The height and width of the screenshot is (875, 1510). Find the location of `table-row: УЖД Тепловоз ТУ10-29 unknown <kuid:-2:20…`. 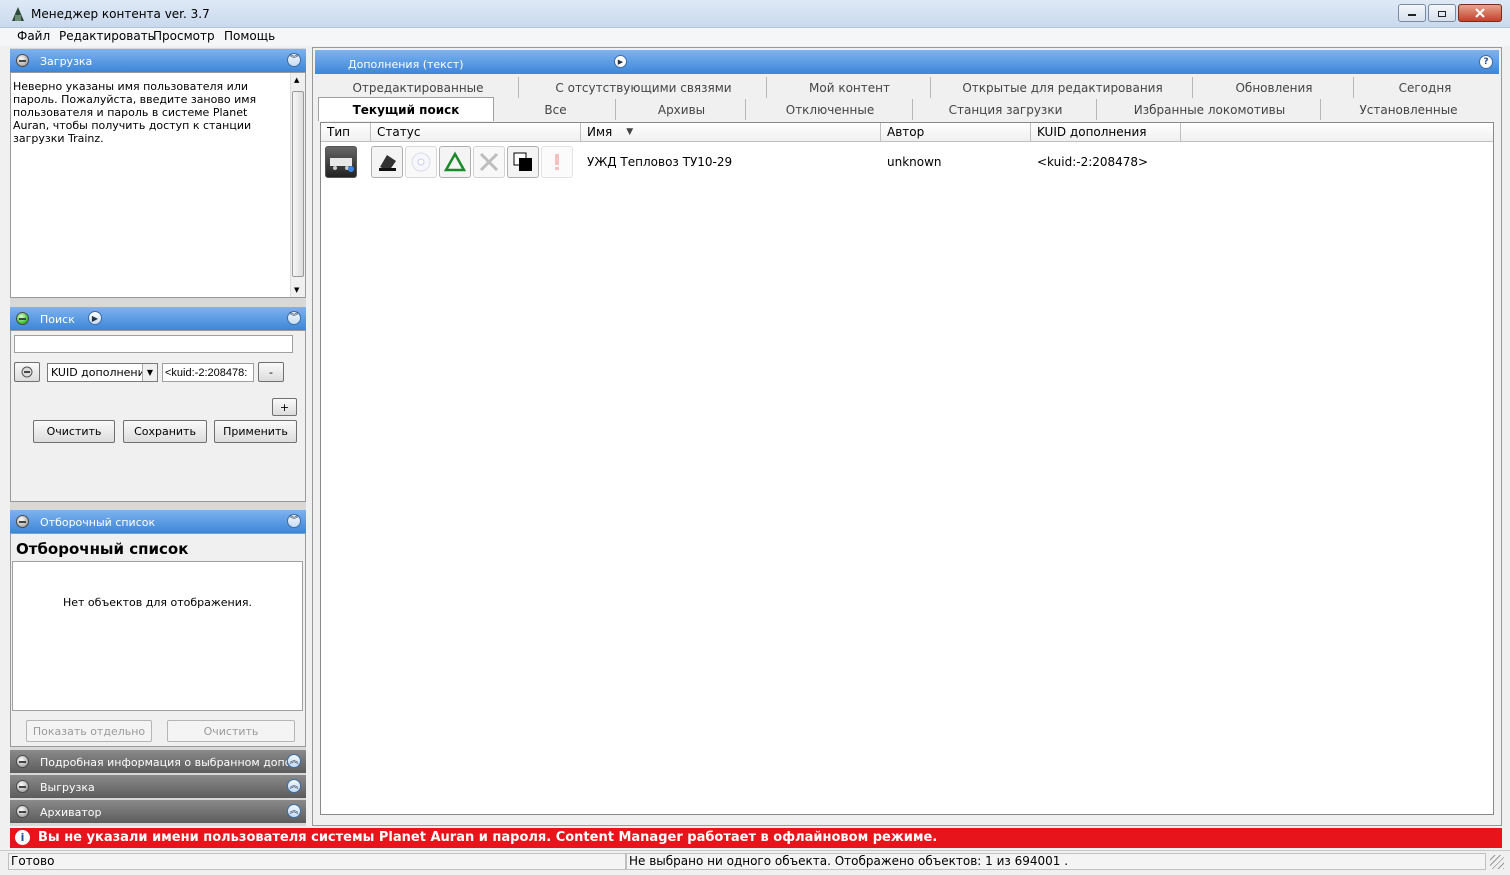

table-row: УЖД Тепловоз ТУ10-29 unknown <kuid:-2:20… is located at coordinates (907, 162).